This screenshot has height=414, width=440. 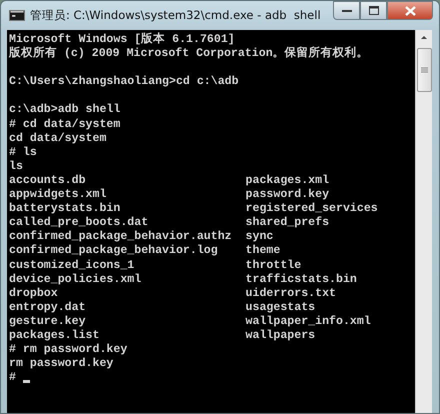 I want to click on file-name: customized_icons_1, so click(x=72, y=265).